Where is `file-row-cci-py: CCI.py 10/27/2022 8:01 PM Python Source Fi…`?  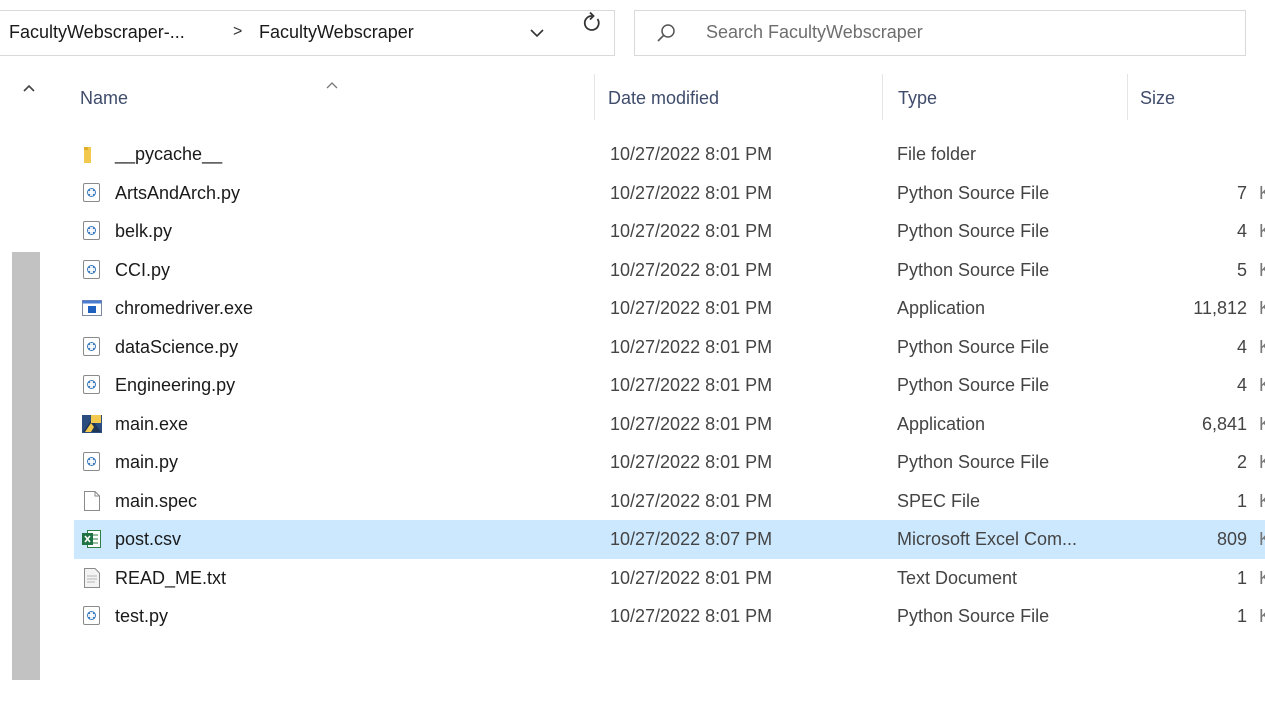
file-row-cci-py: CCI.py 10/27/2022 8:01 PM Python Source Fi… is located at coordinates (669, 270).